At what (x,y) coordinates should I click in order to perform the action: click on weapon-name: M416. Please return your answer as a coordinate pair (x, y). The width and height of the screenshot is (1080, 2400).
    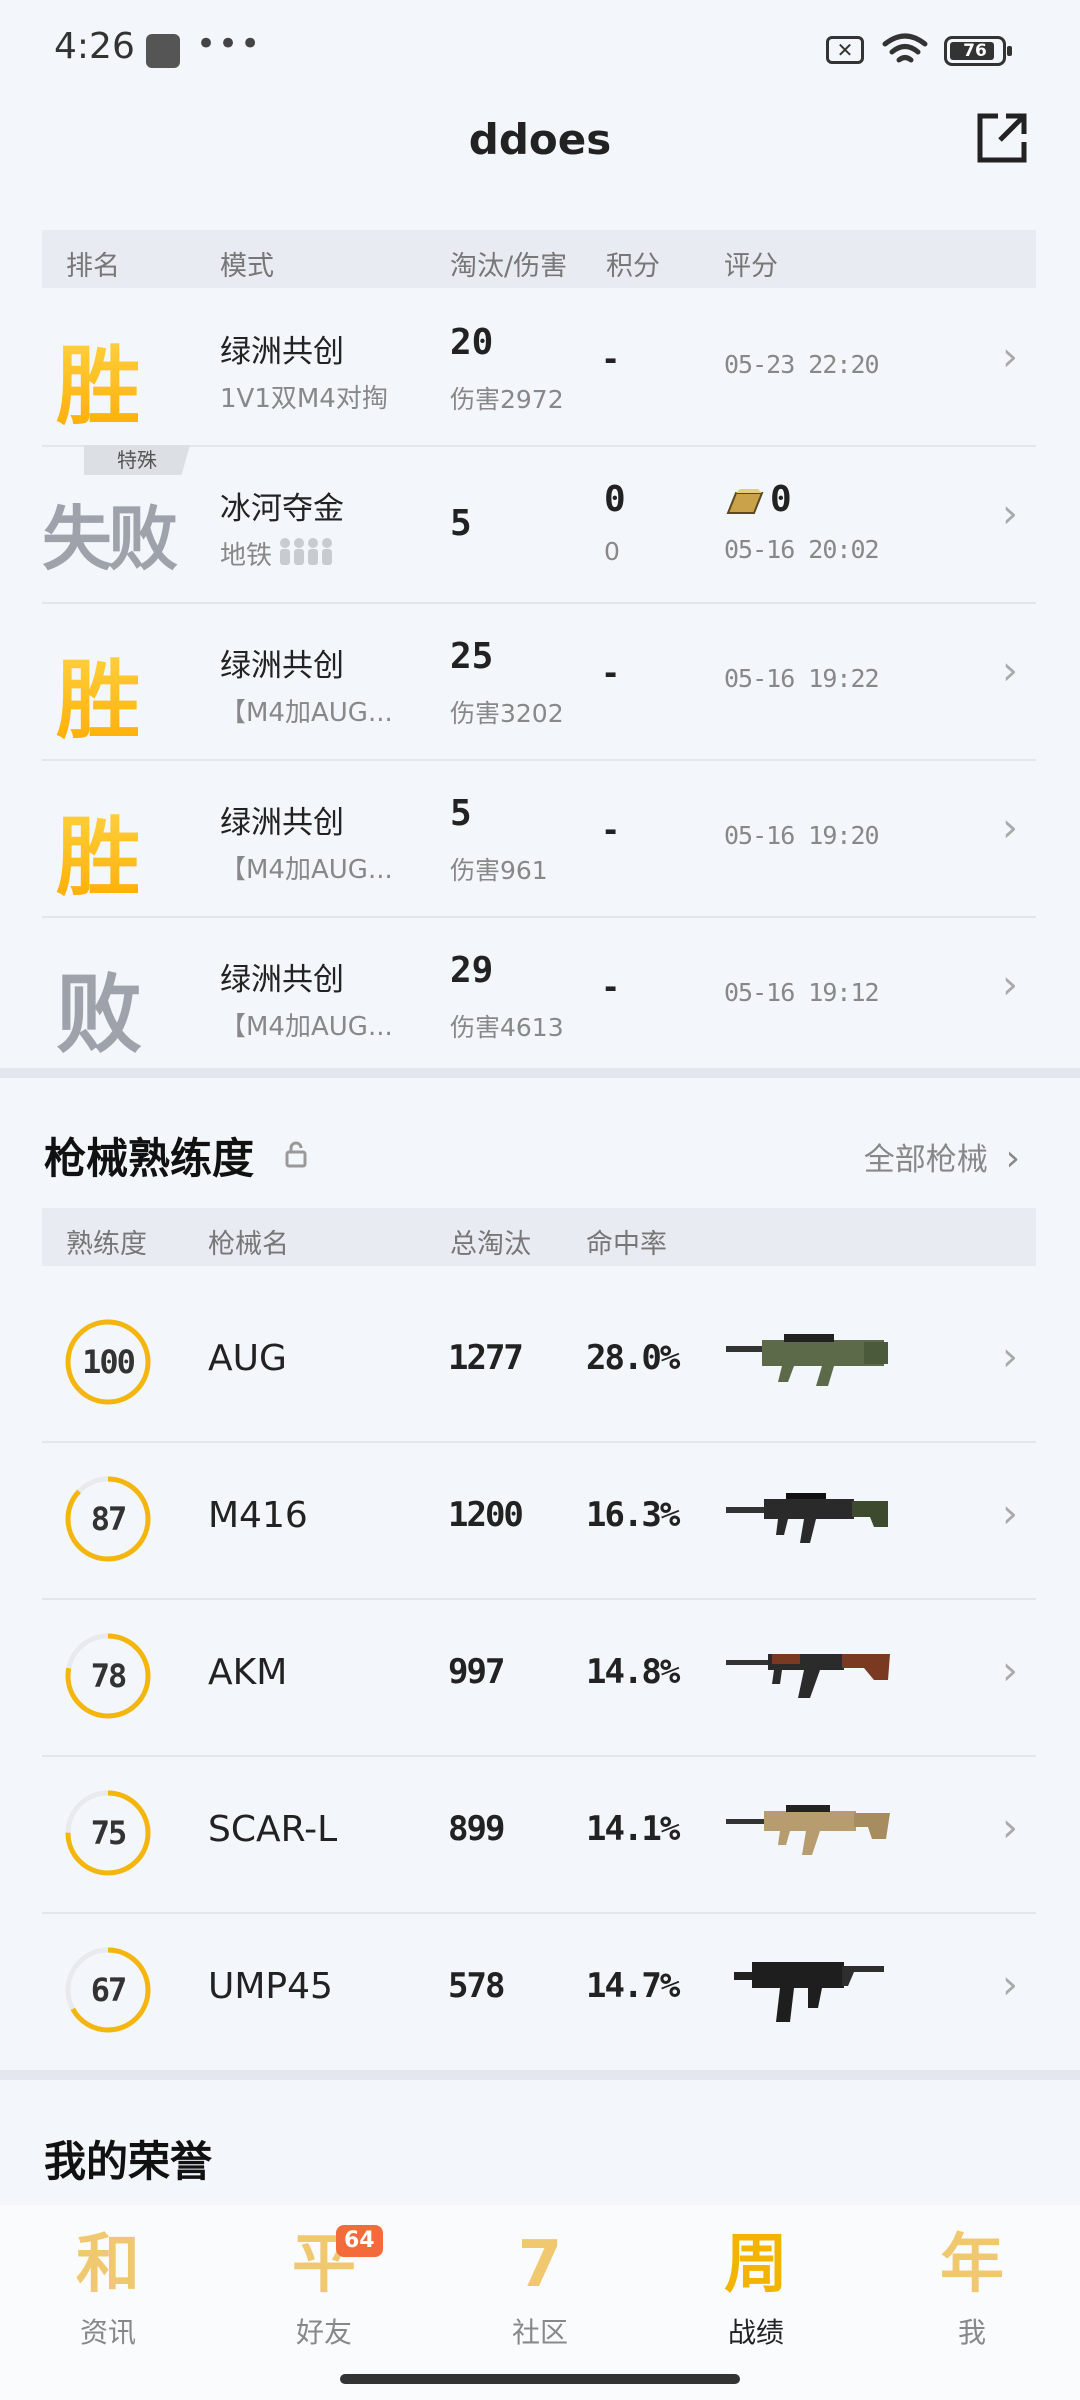
    Looking at the image, I should click on (258, 1515).